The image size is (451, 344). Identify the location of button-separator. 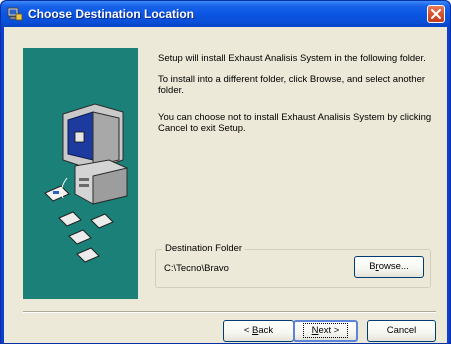
(229, 312).